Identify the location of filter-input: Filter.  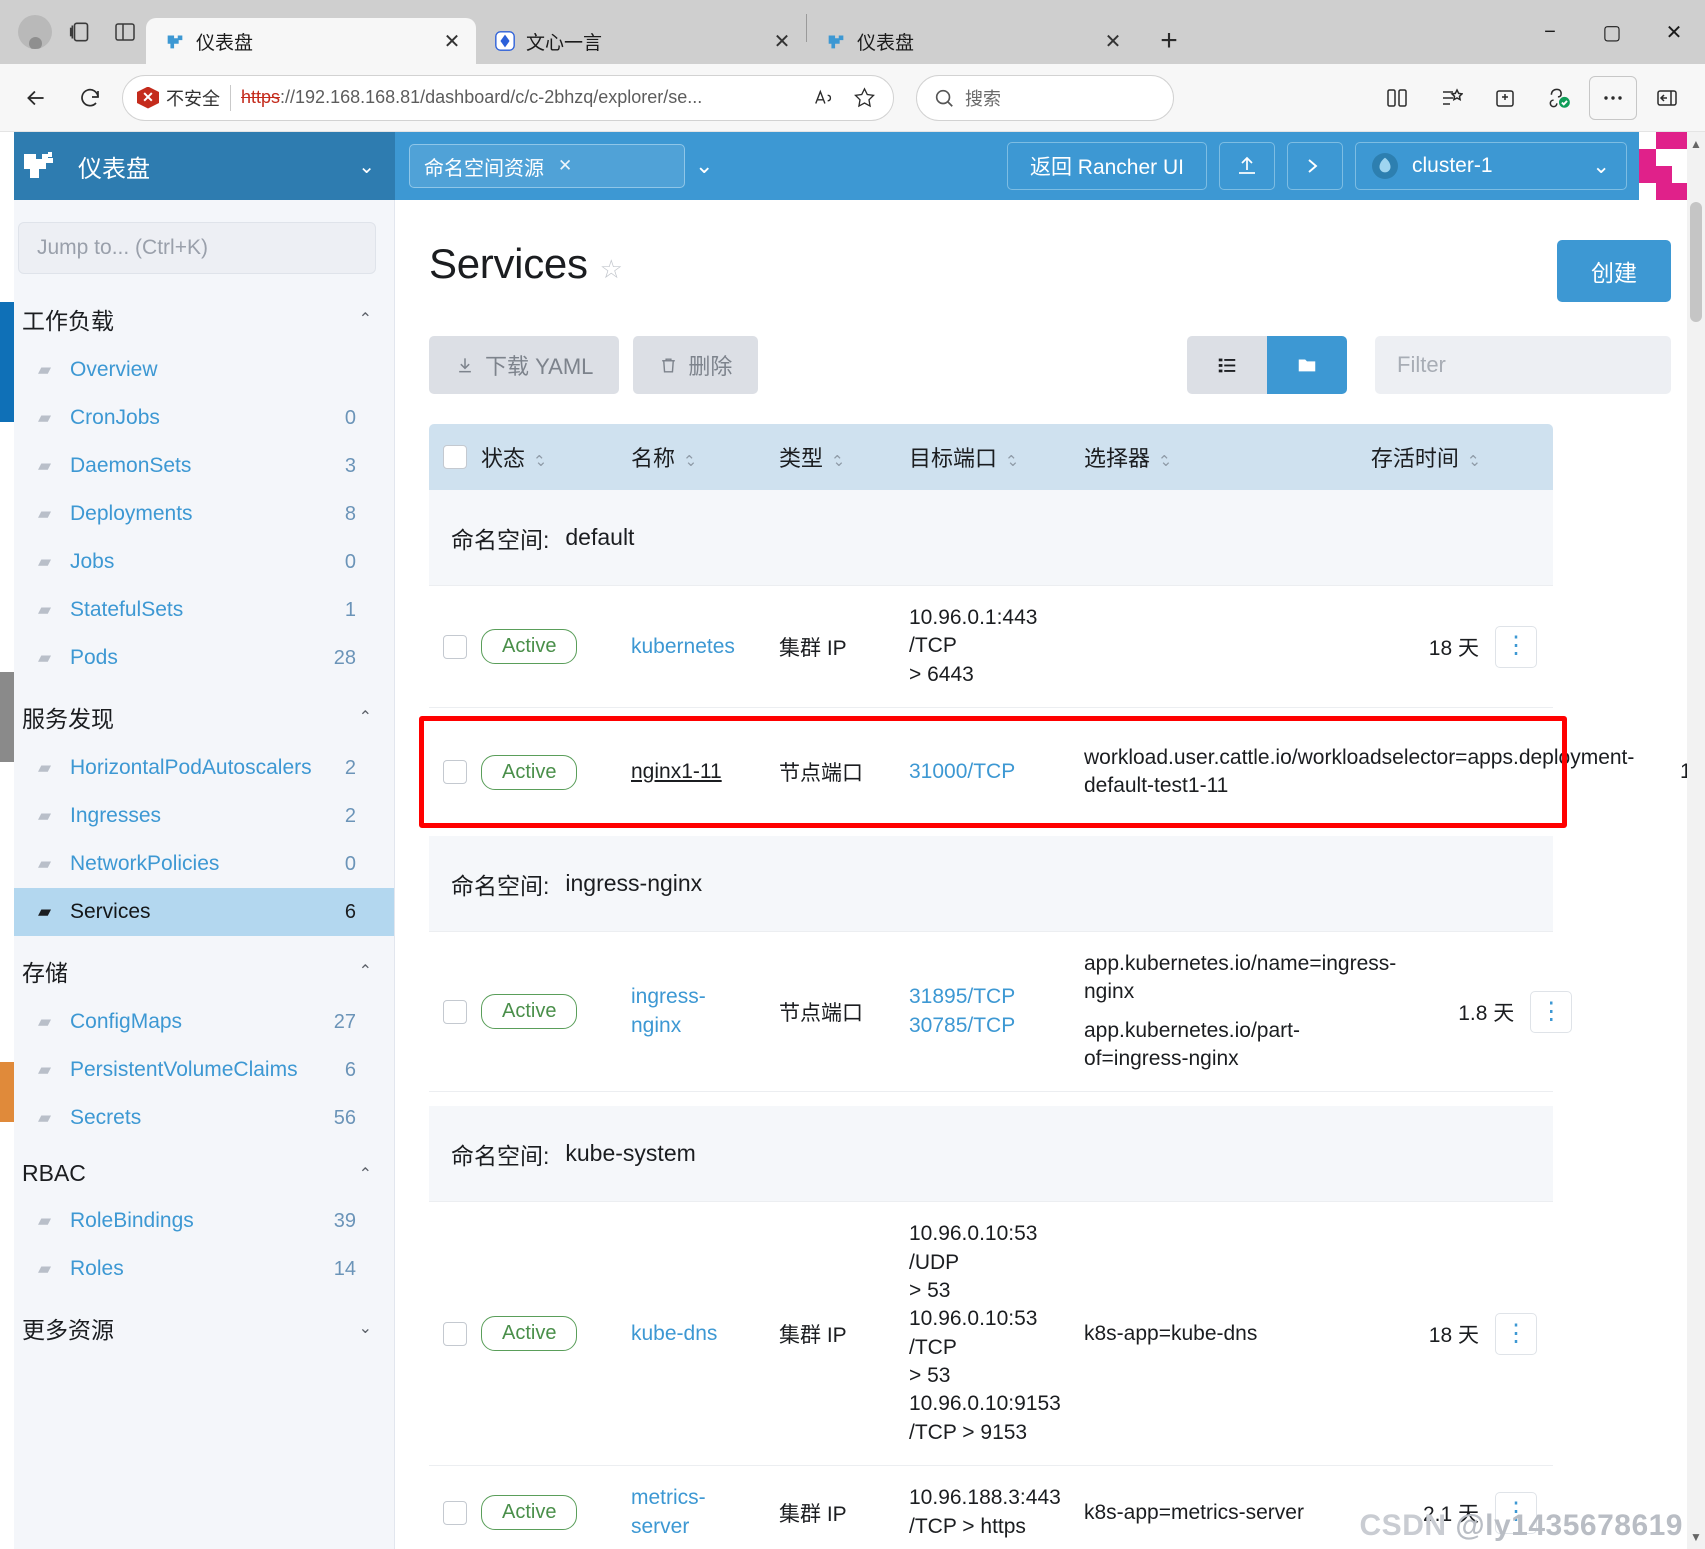
(1523, 365).